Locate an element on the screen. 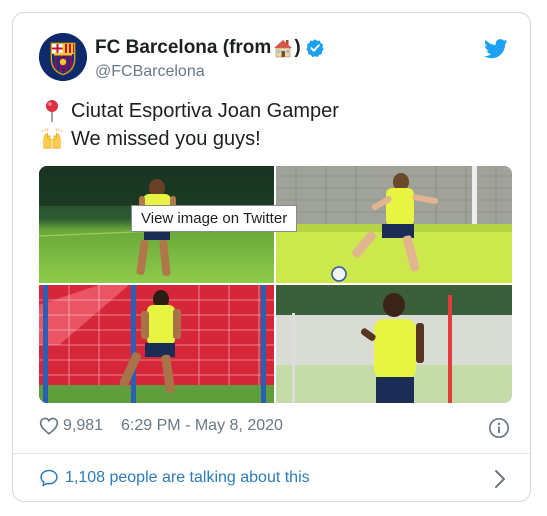 This screenshot has height=516, width=547. tweet-message-text: We missed you guys! is located at coordinates (166, 138).